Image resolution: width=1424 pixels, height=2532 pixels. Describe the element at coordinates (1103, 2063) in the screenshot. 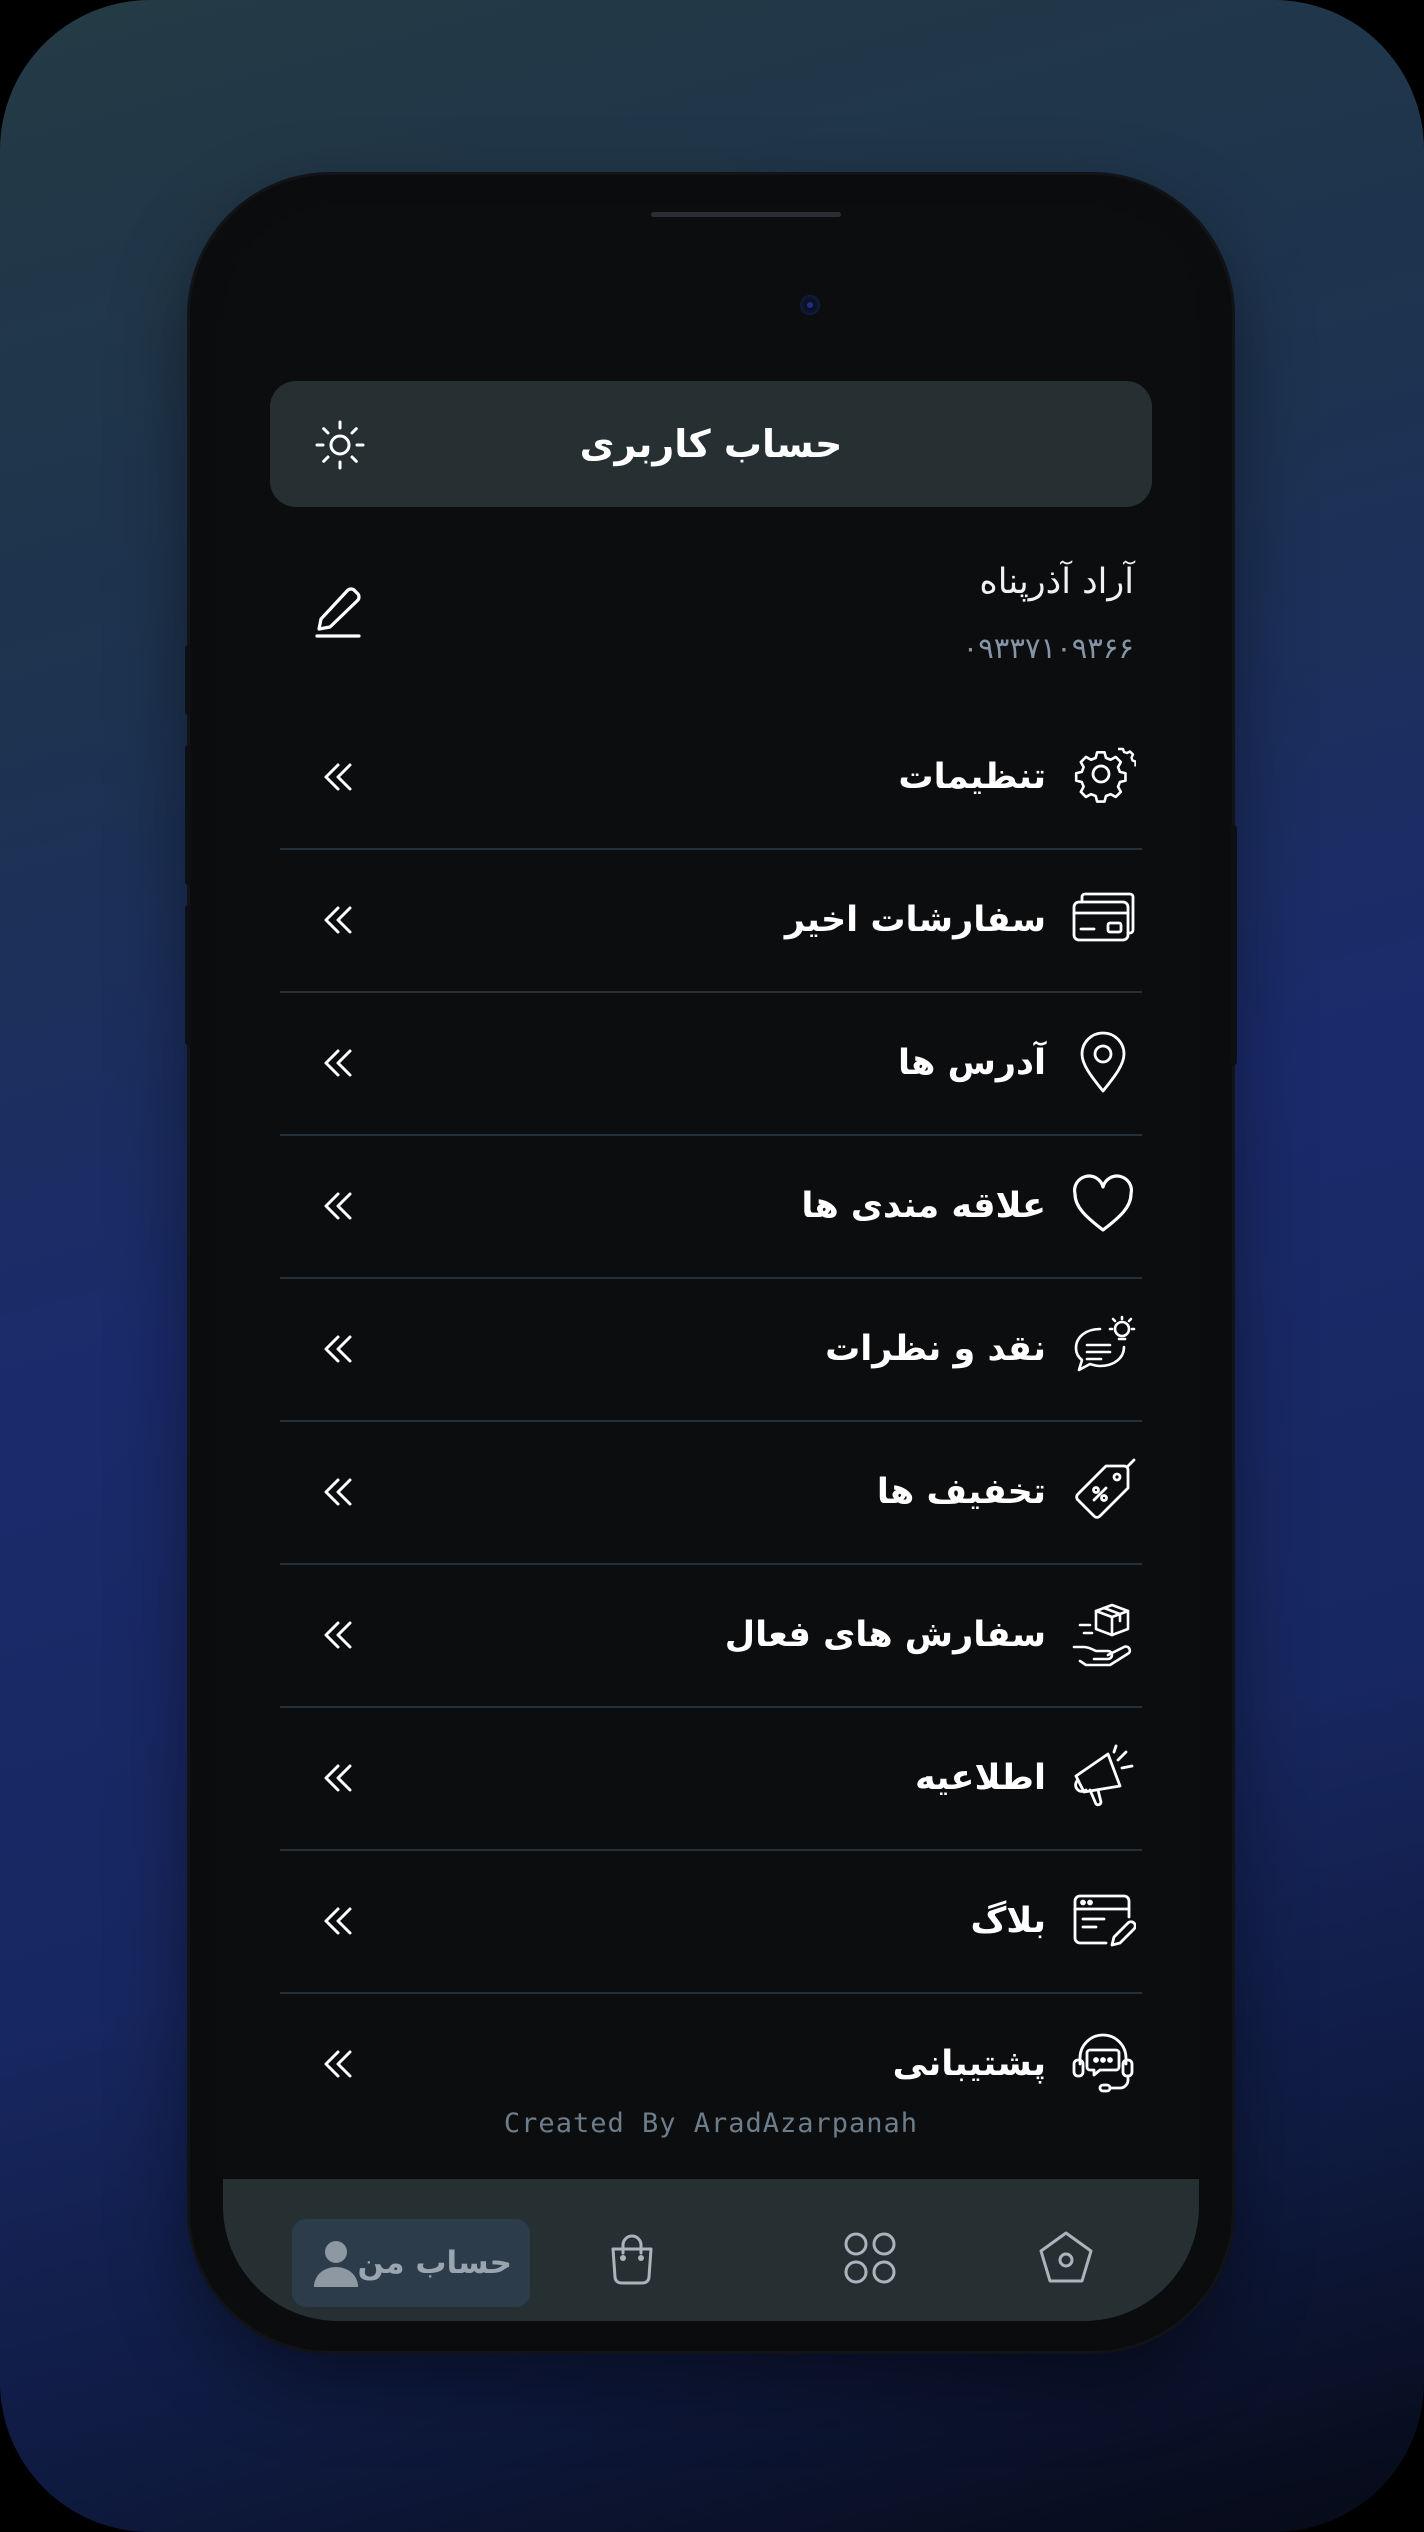

I see `headset-support-icon` at that location.